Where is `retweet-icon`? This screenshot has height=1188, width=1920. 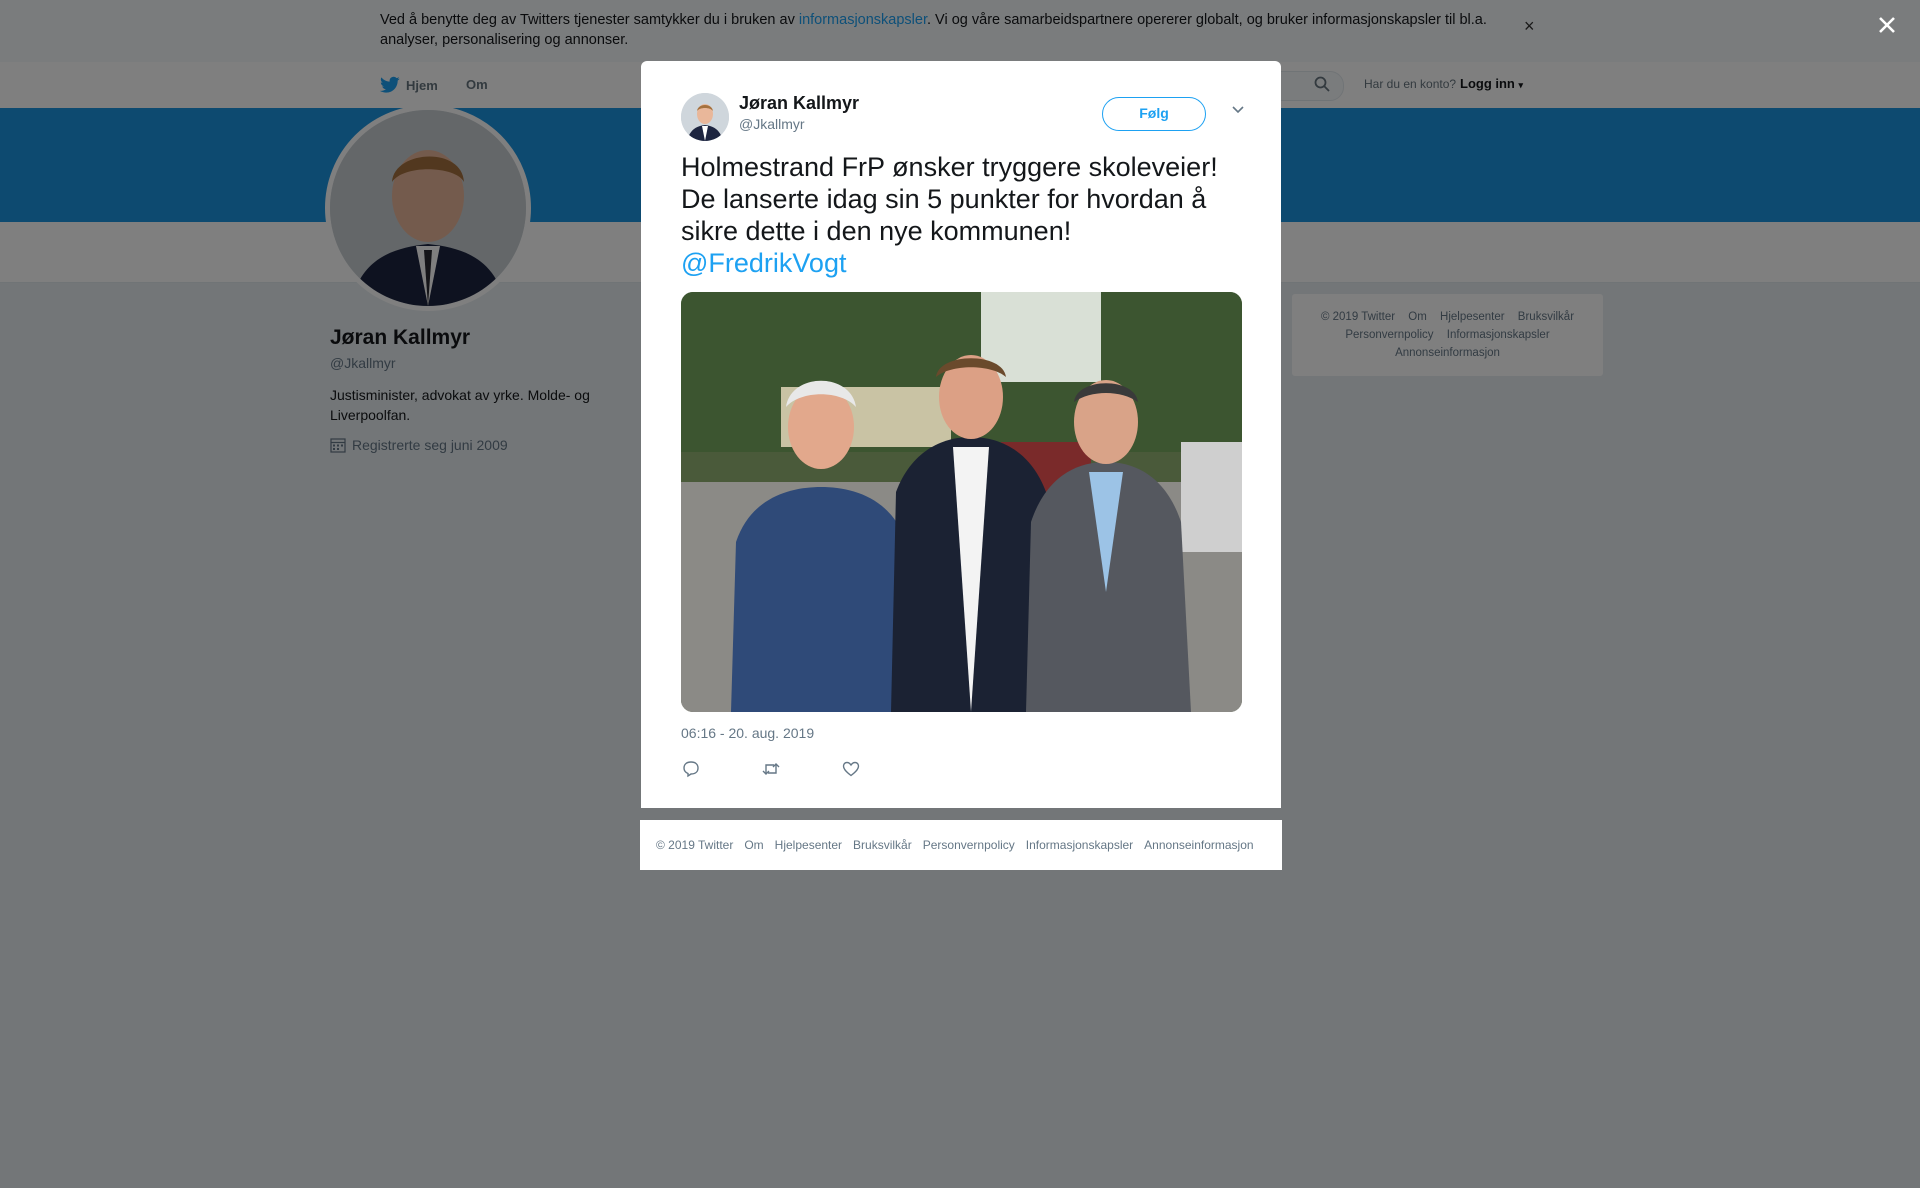
retweet-icon is located at coordinates (771, 769).